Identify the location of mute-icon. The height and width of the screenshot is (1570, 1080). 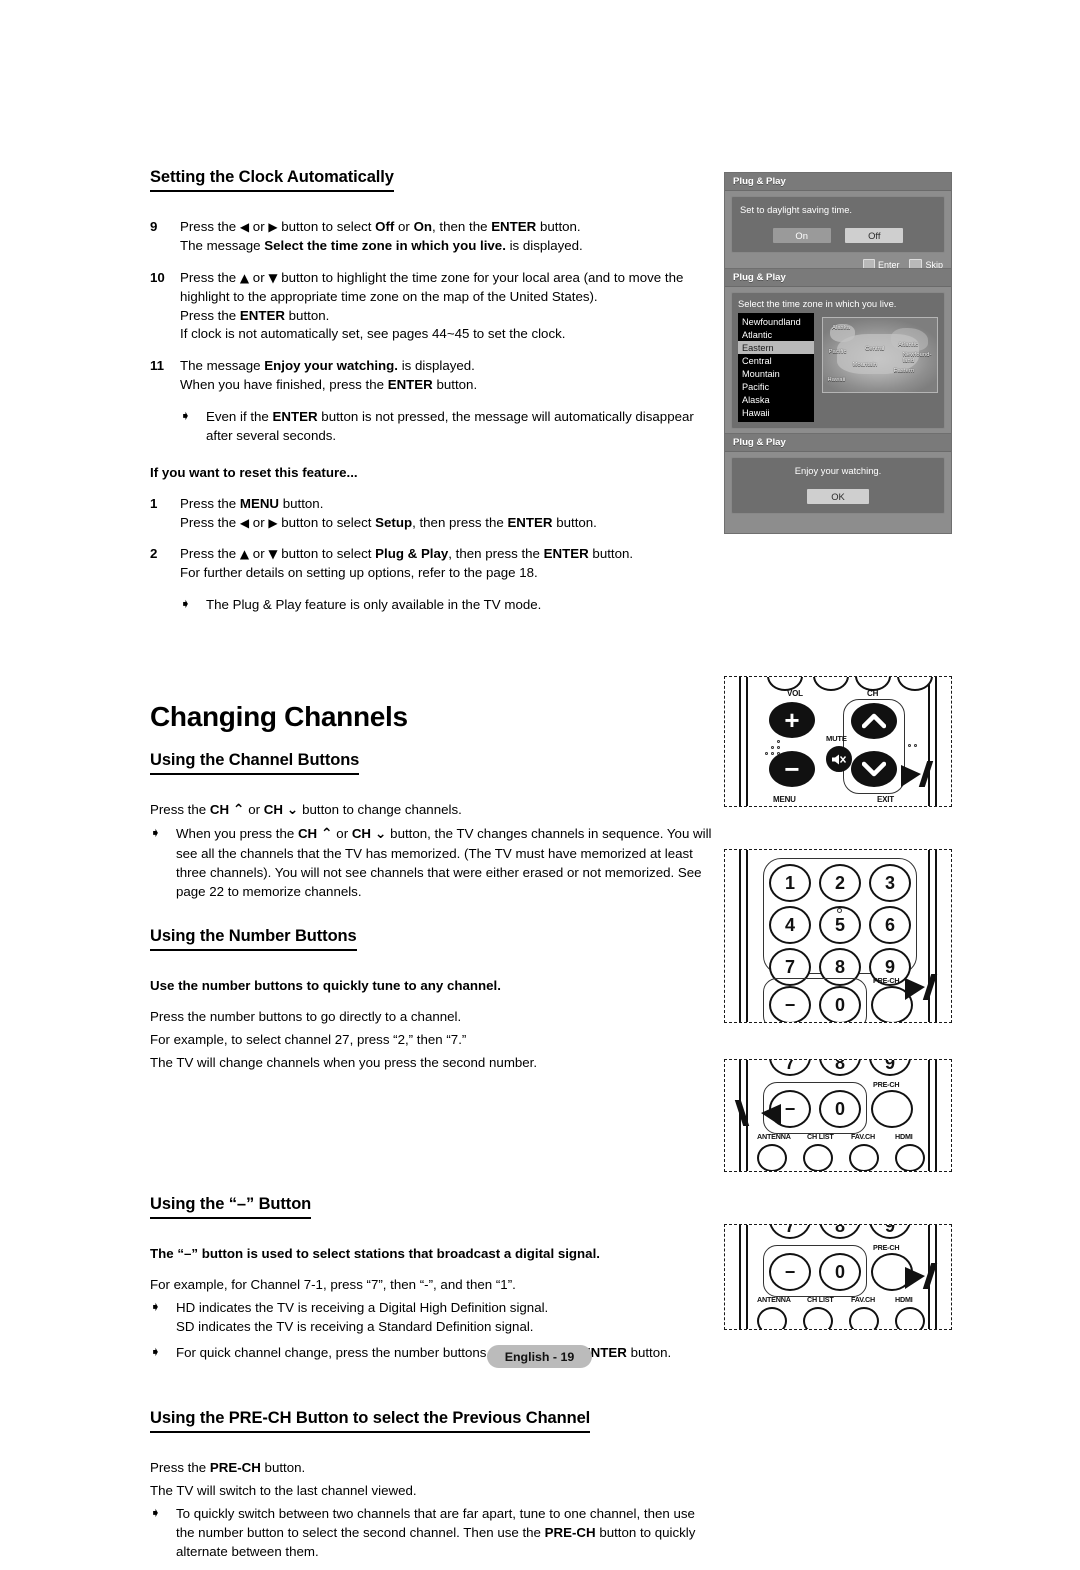
(839, 759).